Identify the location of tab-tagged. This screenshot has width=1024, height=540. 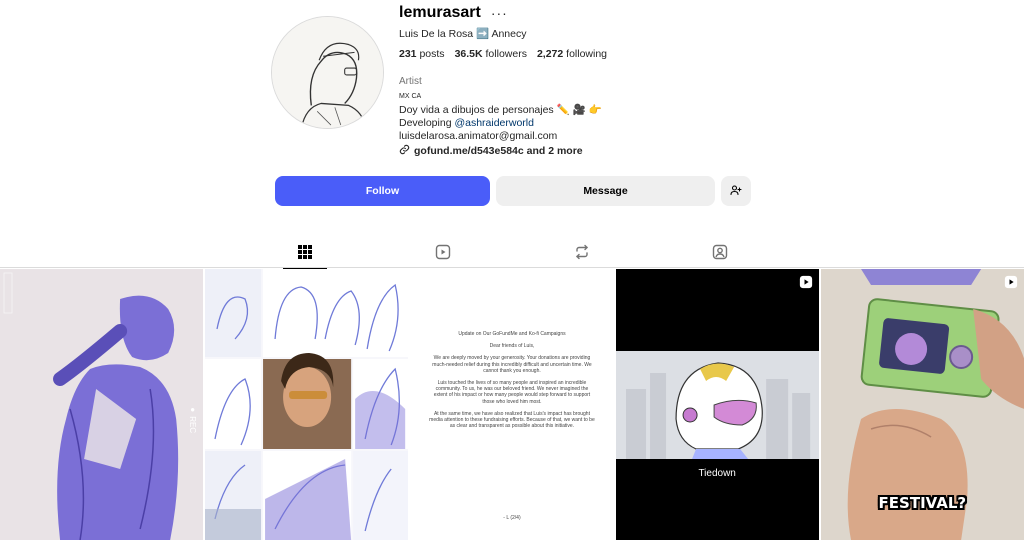
(720, 252).